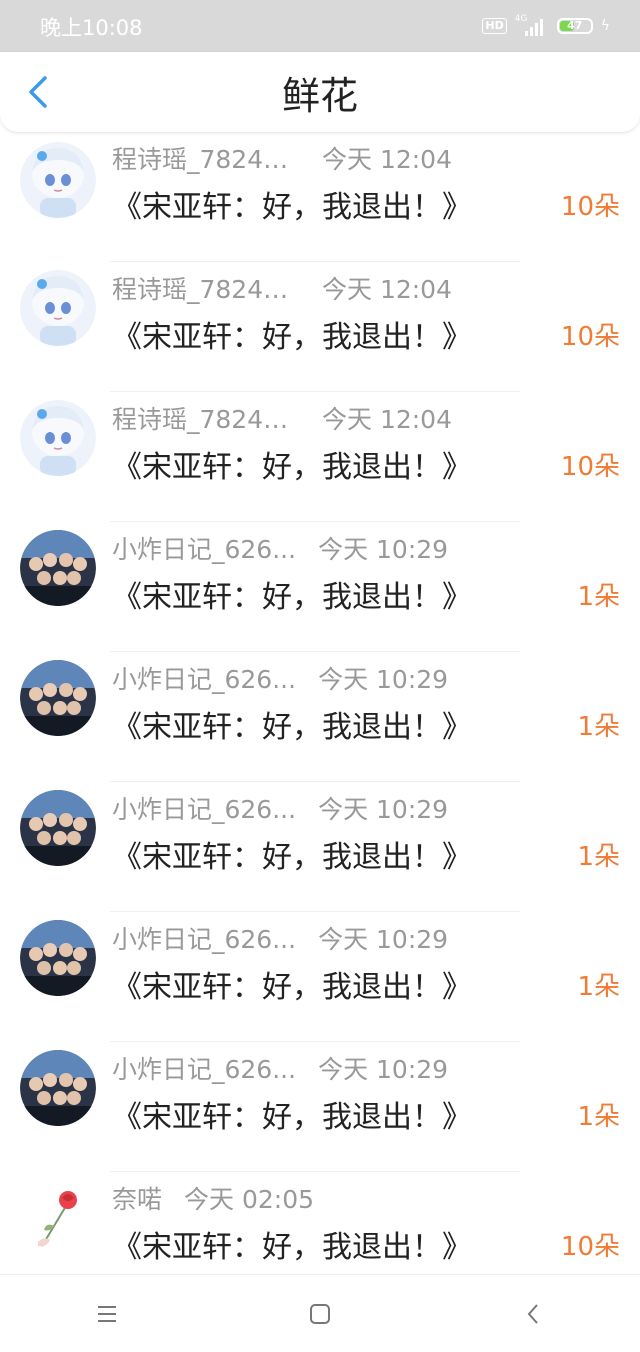 The height and width of the screenshot is (1352, 640). I want to click on status-bar: 晚上10:08 HD 4G 47 ϟ, so click(320, 26).